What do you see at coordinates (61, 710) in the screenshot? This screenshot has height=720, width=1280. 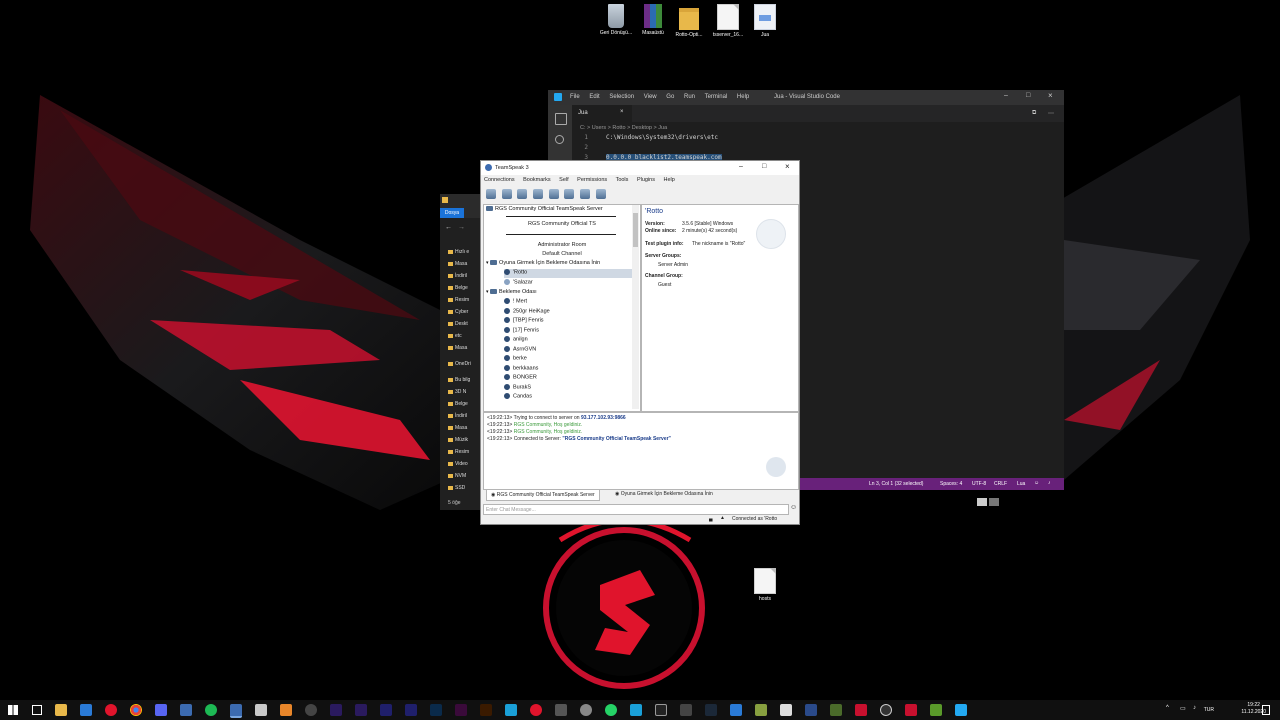 I see `file-explorer-taskbar-icon` at bounding box center [61, 710].